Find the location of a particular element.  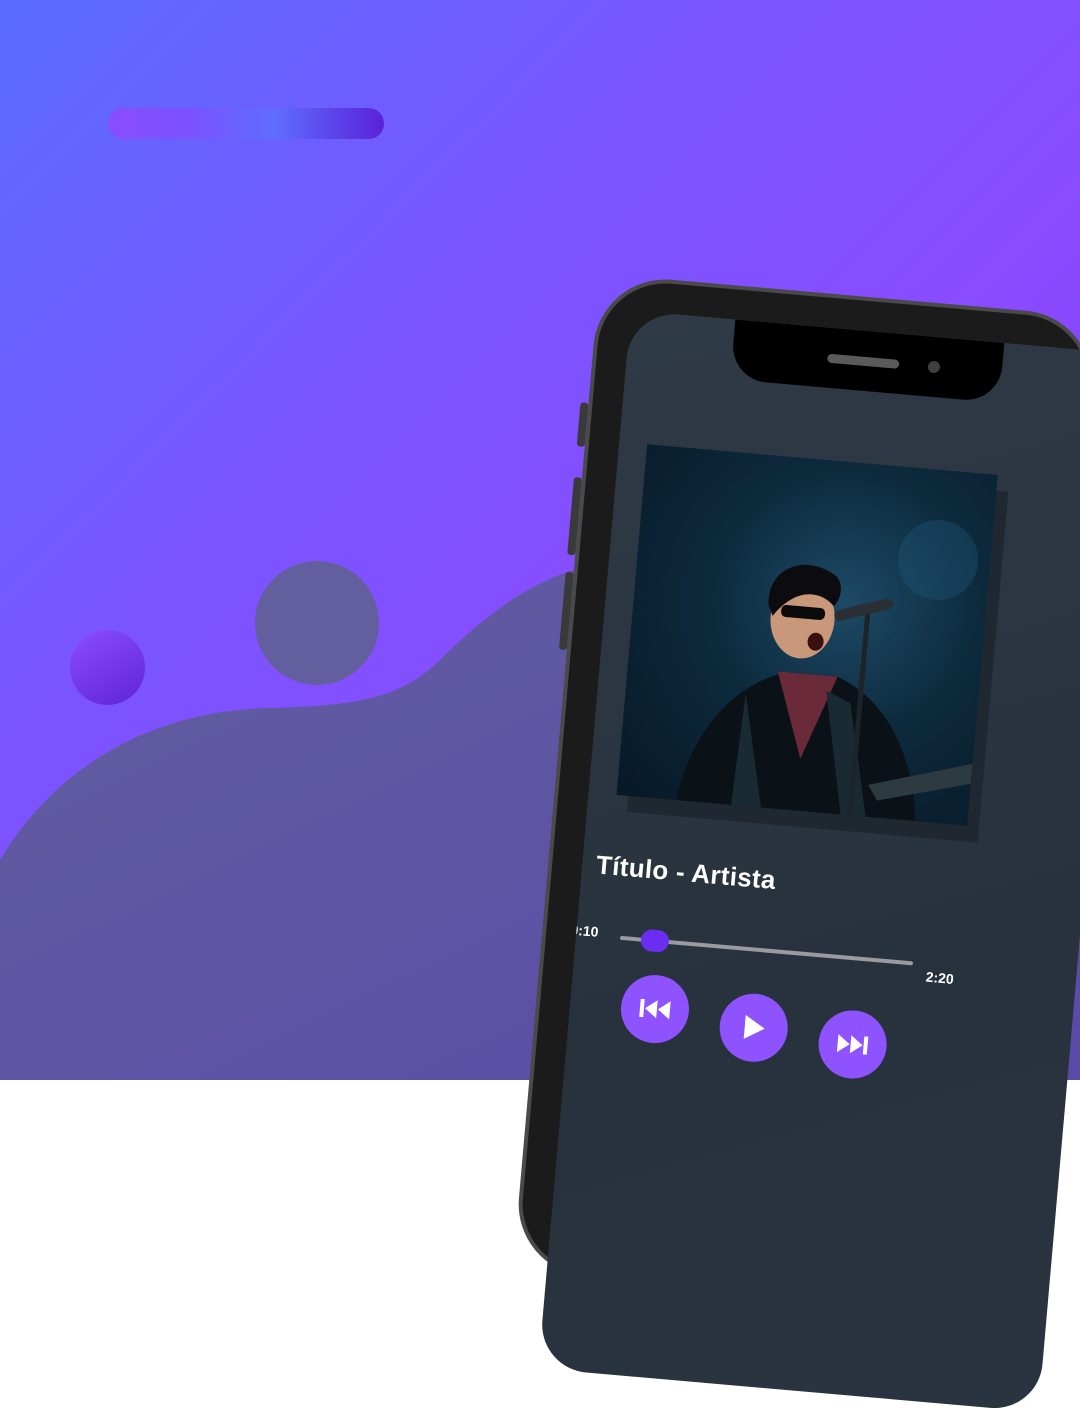

total-time: 2:20 is located at coordinates (940, 977).